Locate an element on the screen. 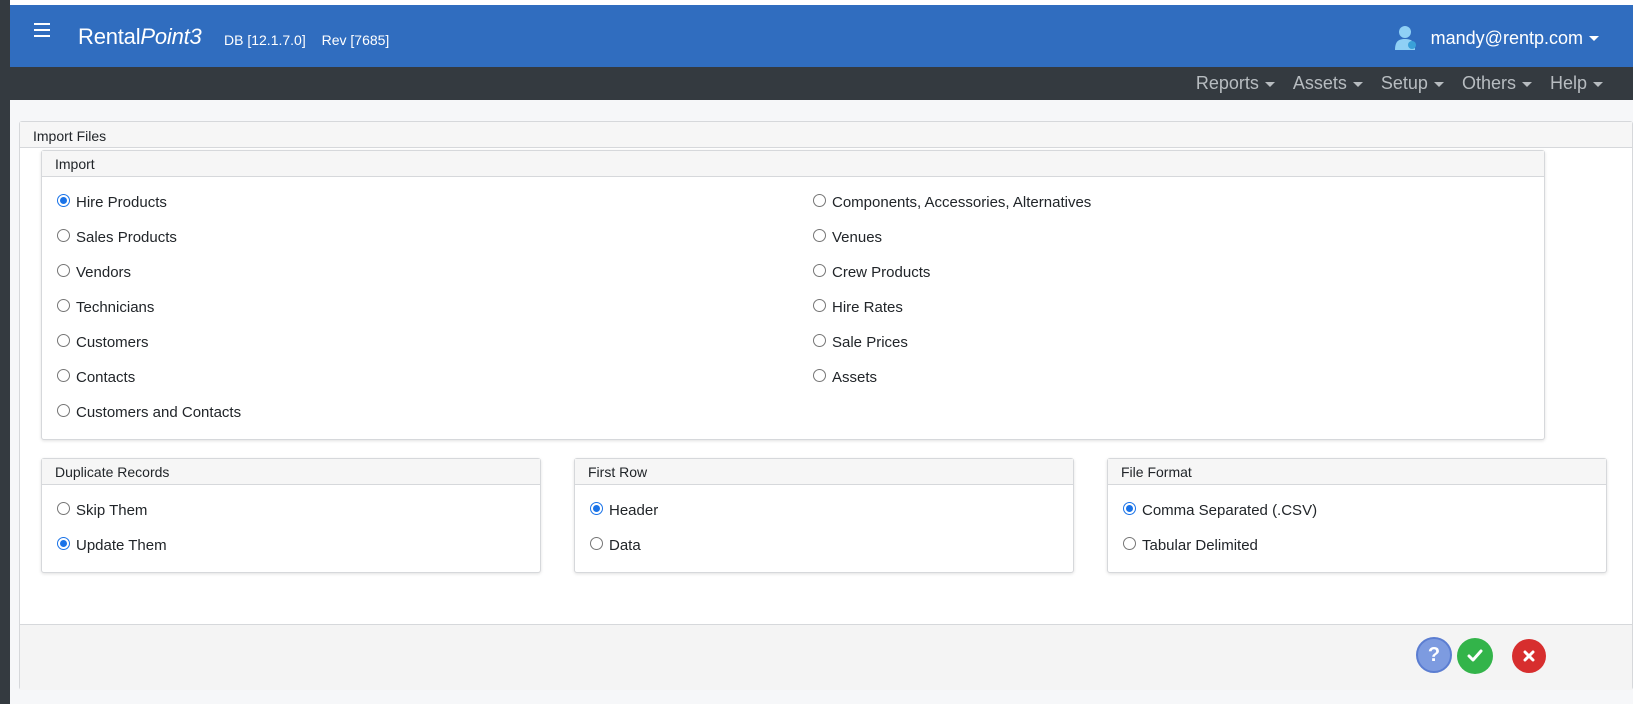  duplicate-option-update: Update Them is located at coordinates (112, 545).